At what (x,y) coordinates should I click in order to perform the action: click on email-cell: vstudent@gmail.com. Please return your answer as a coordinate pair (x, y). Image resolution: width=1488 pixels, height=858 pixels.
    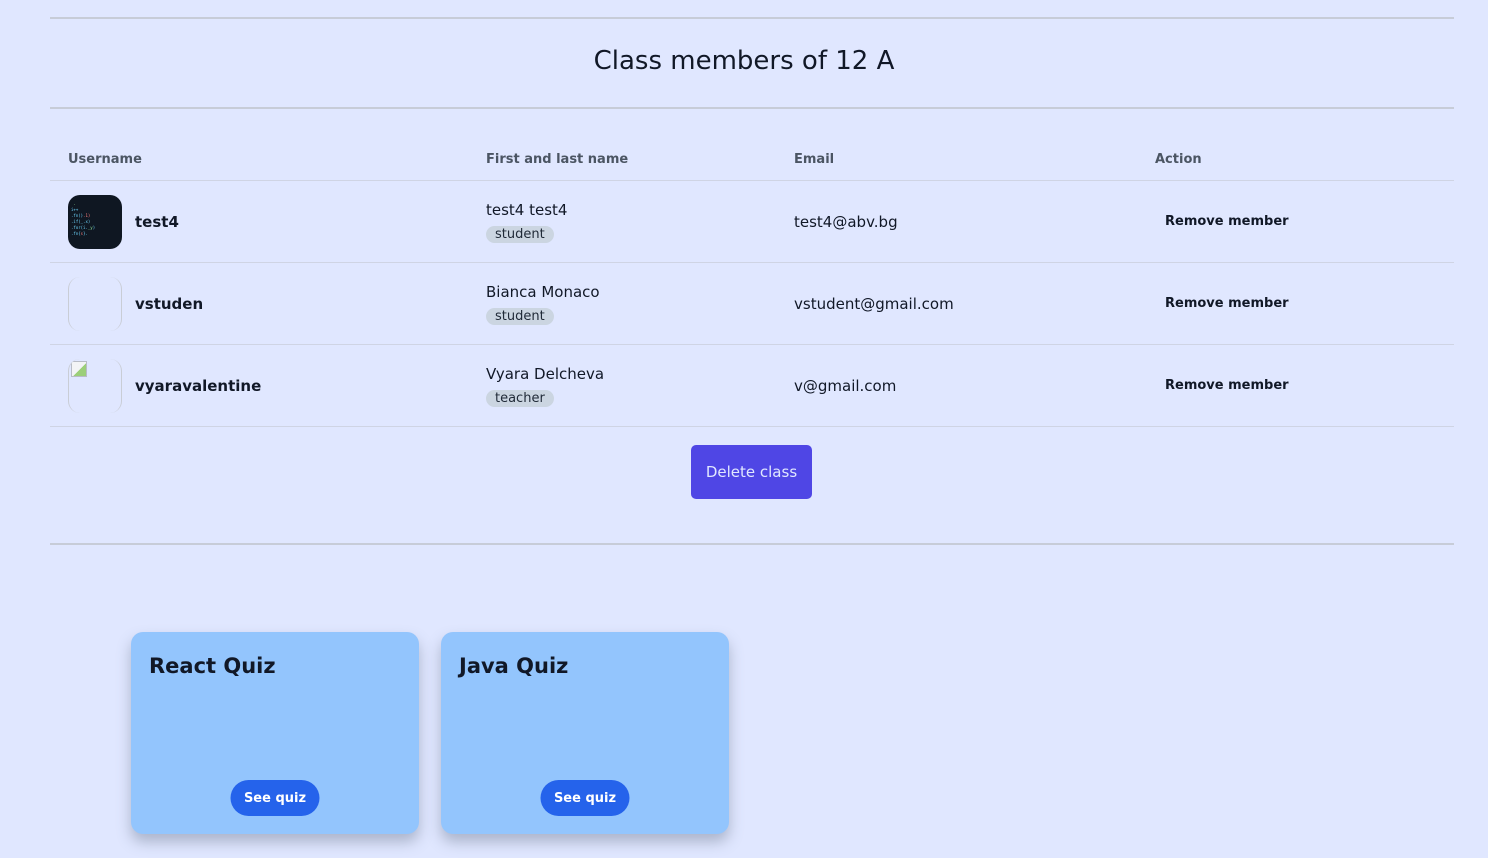
    Looking at the image, I should click on (956, 303).